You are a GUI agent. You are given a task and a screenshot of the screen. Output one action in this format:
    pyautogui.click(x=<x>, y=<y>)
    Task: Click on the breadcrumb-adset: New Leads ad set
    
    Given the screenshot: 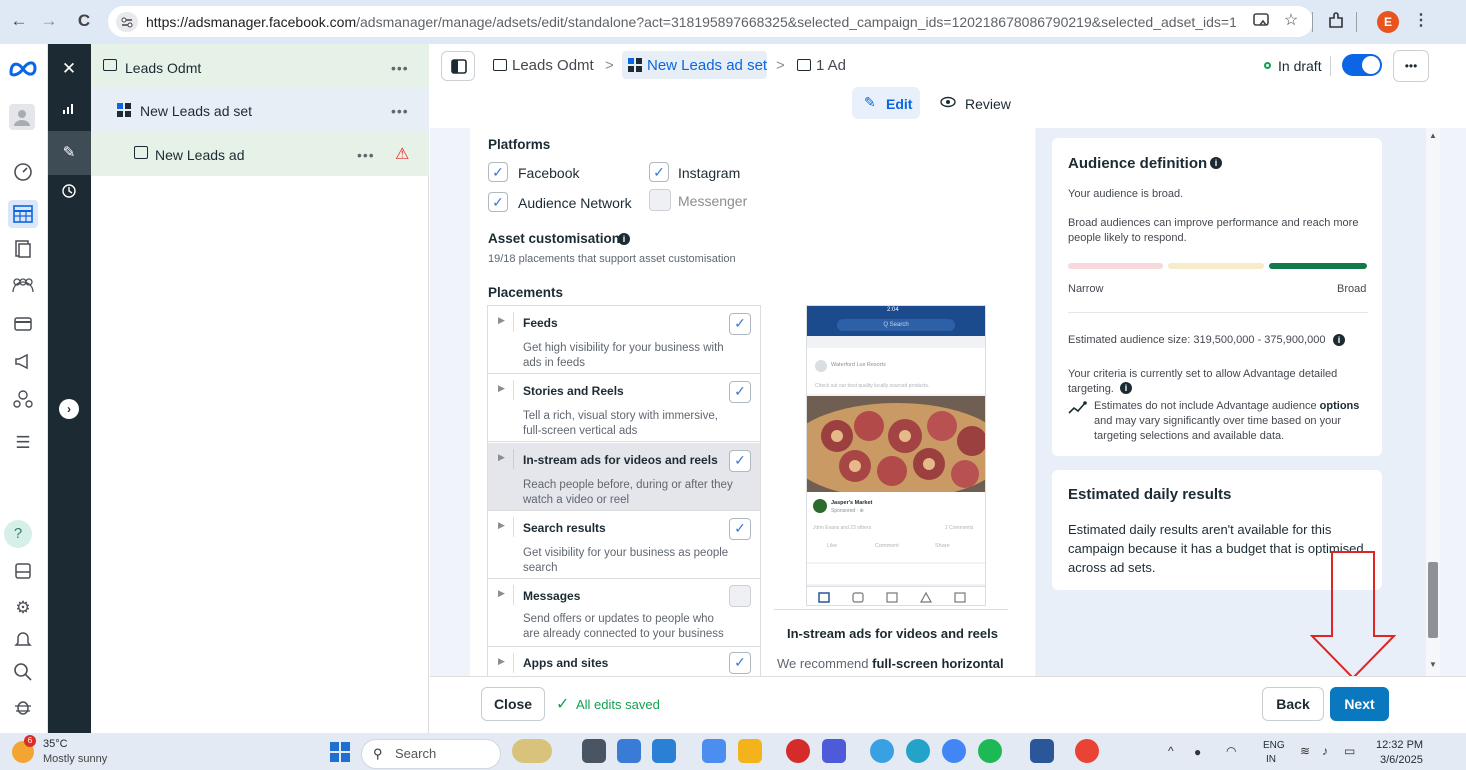 What is the action you would take?
    pyautogui.click(x=707, y=65)
    